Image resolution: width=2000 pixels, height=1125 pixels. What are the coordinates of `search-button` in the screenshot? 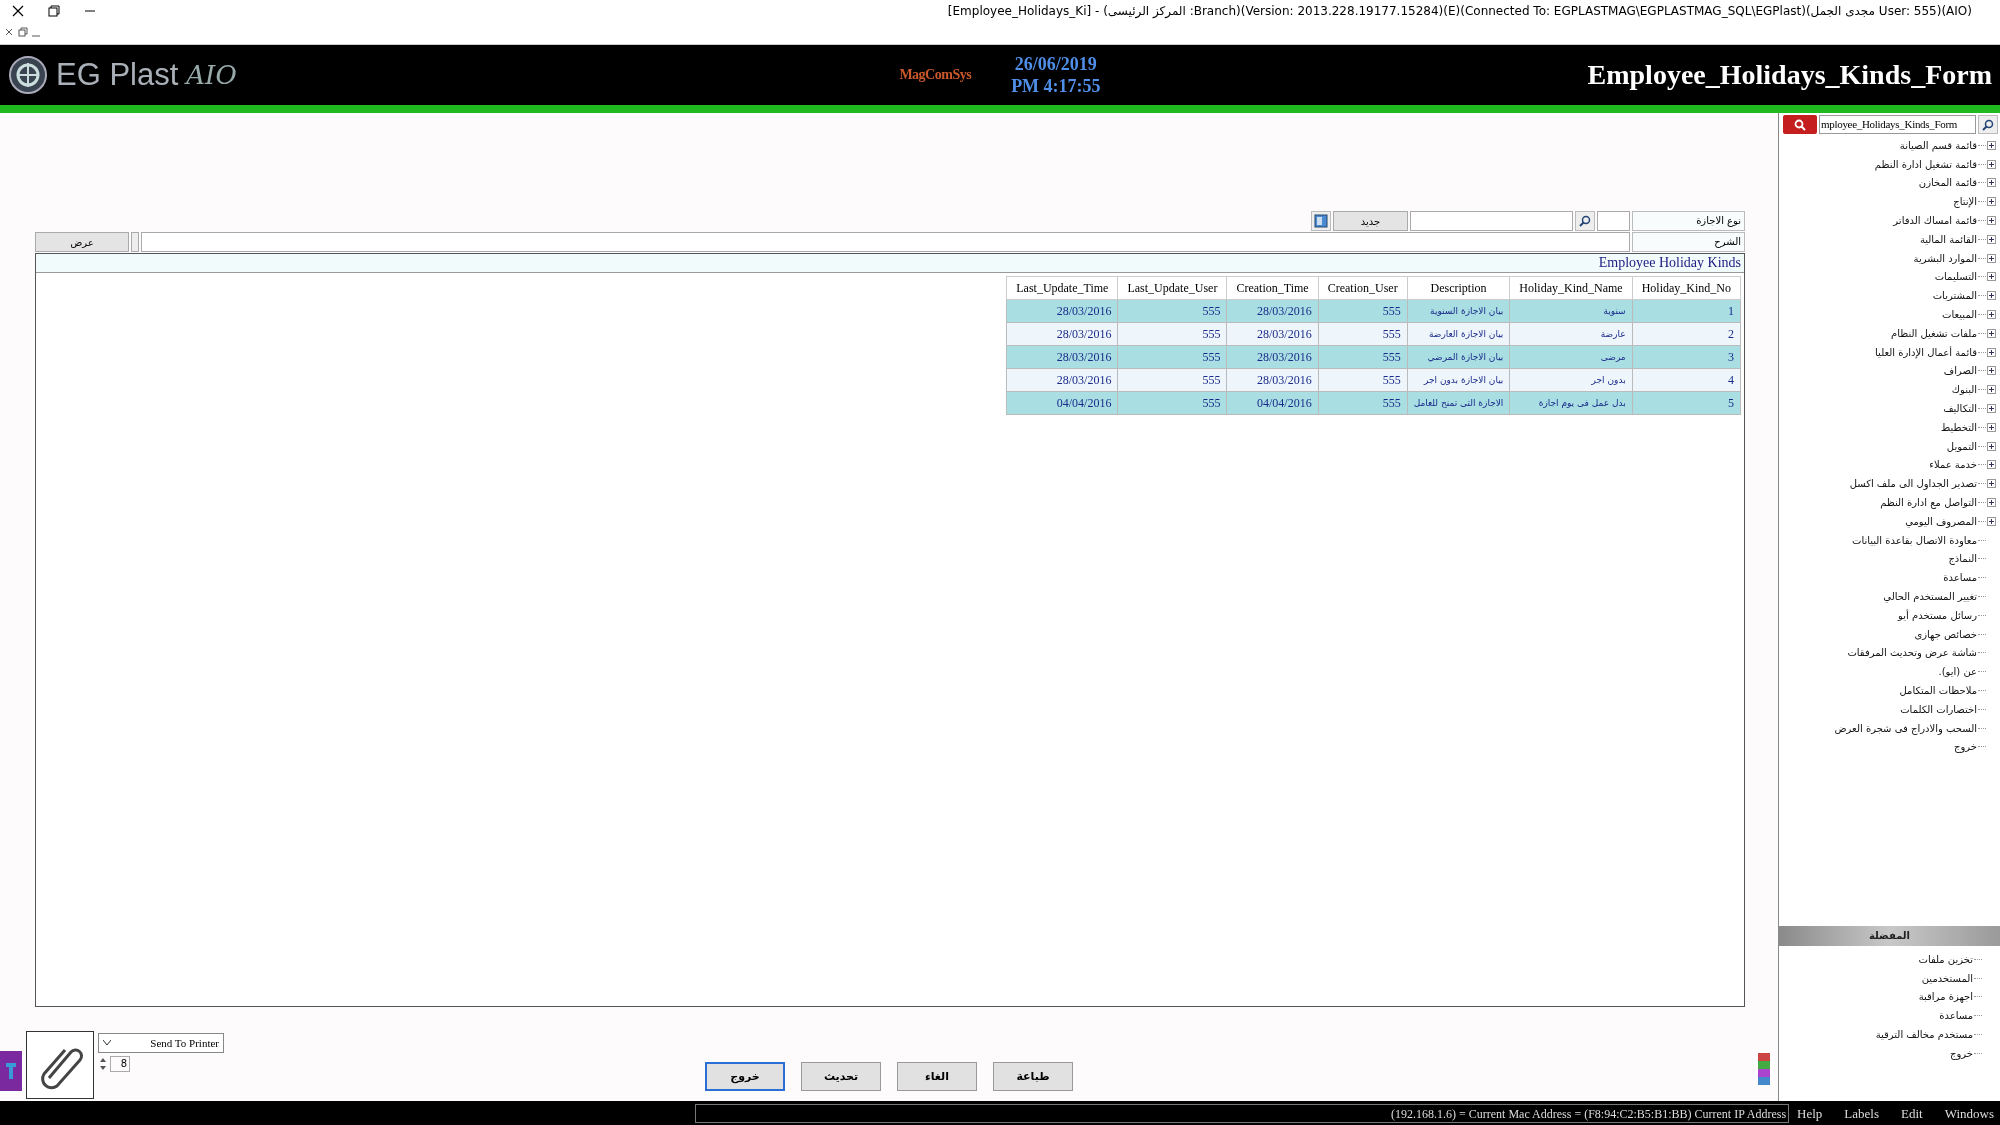 It's located at (1800, 124).